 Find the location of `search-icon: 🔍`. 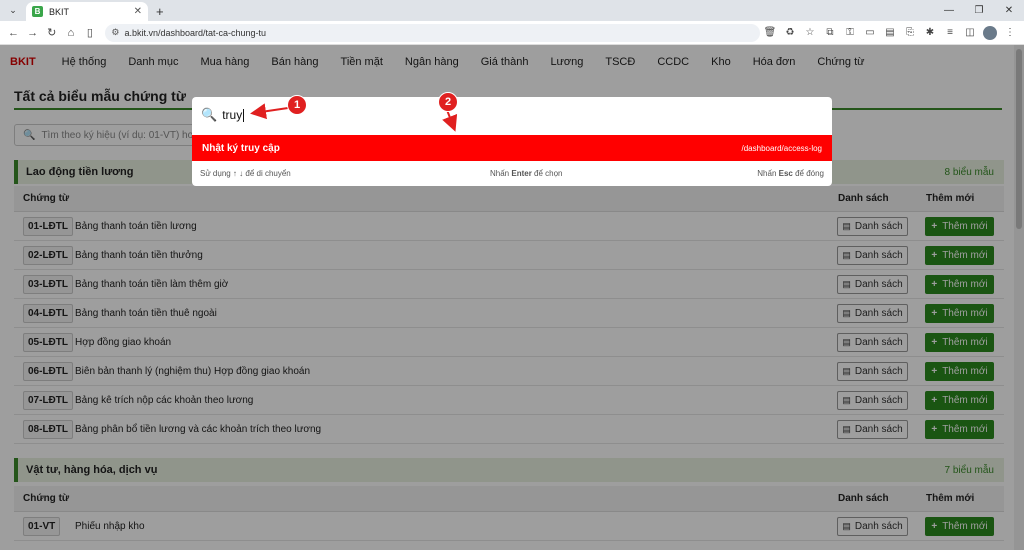

search-icon: 🔍 is located at coordinates (209, 114).